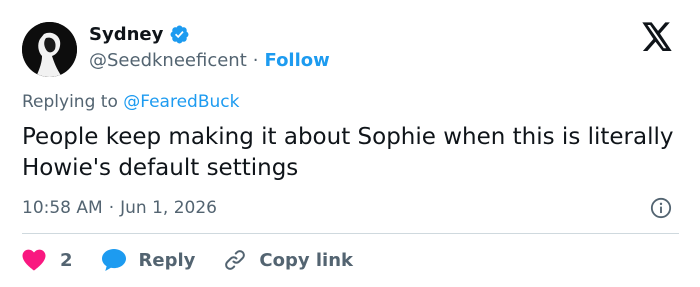 Image resolution: width=700 pixels, height=287 pixels. What do you see at coordinates (235, 260) in the screenshot?
I see `link-icon` at bounding box center [235, 260].